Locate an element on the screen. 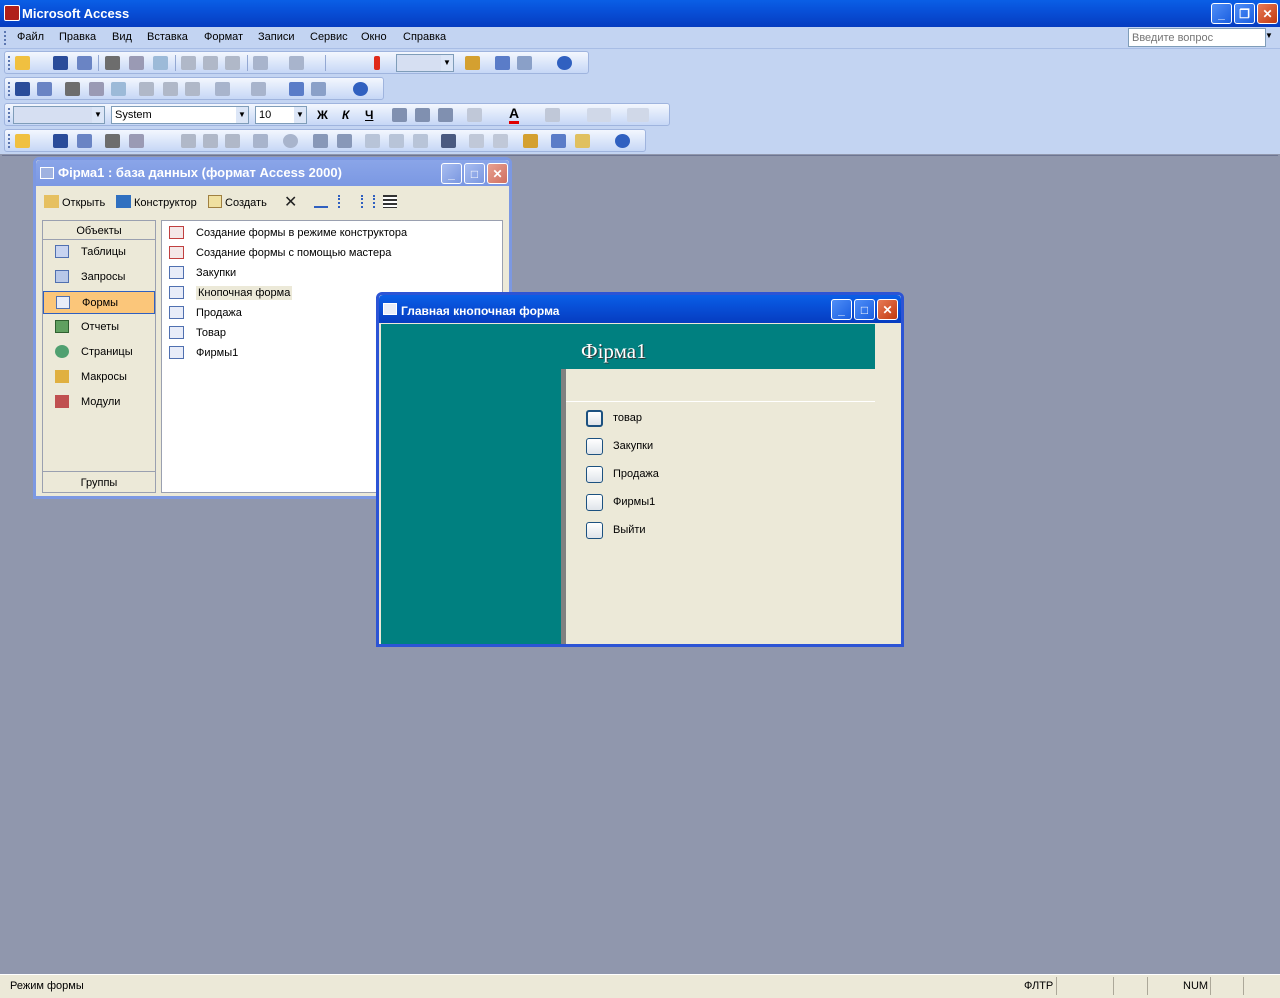 Image resolution: width=1280 pixels, height=998 pixels. app-minimize-button: _ is located at coordinates (1221, 13).